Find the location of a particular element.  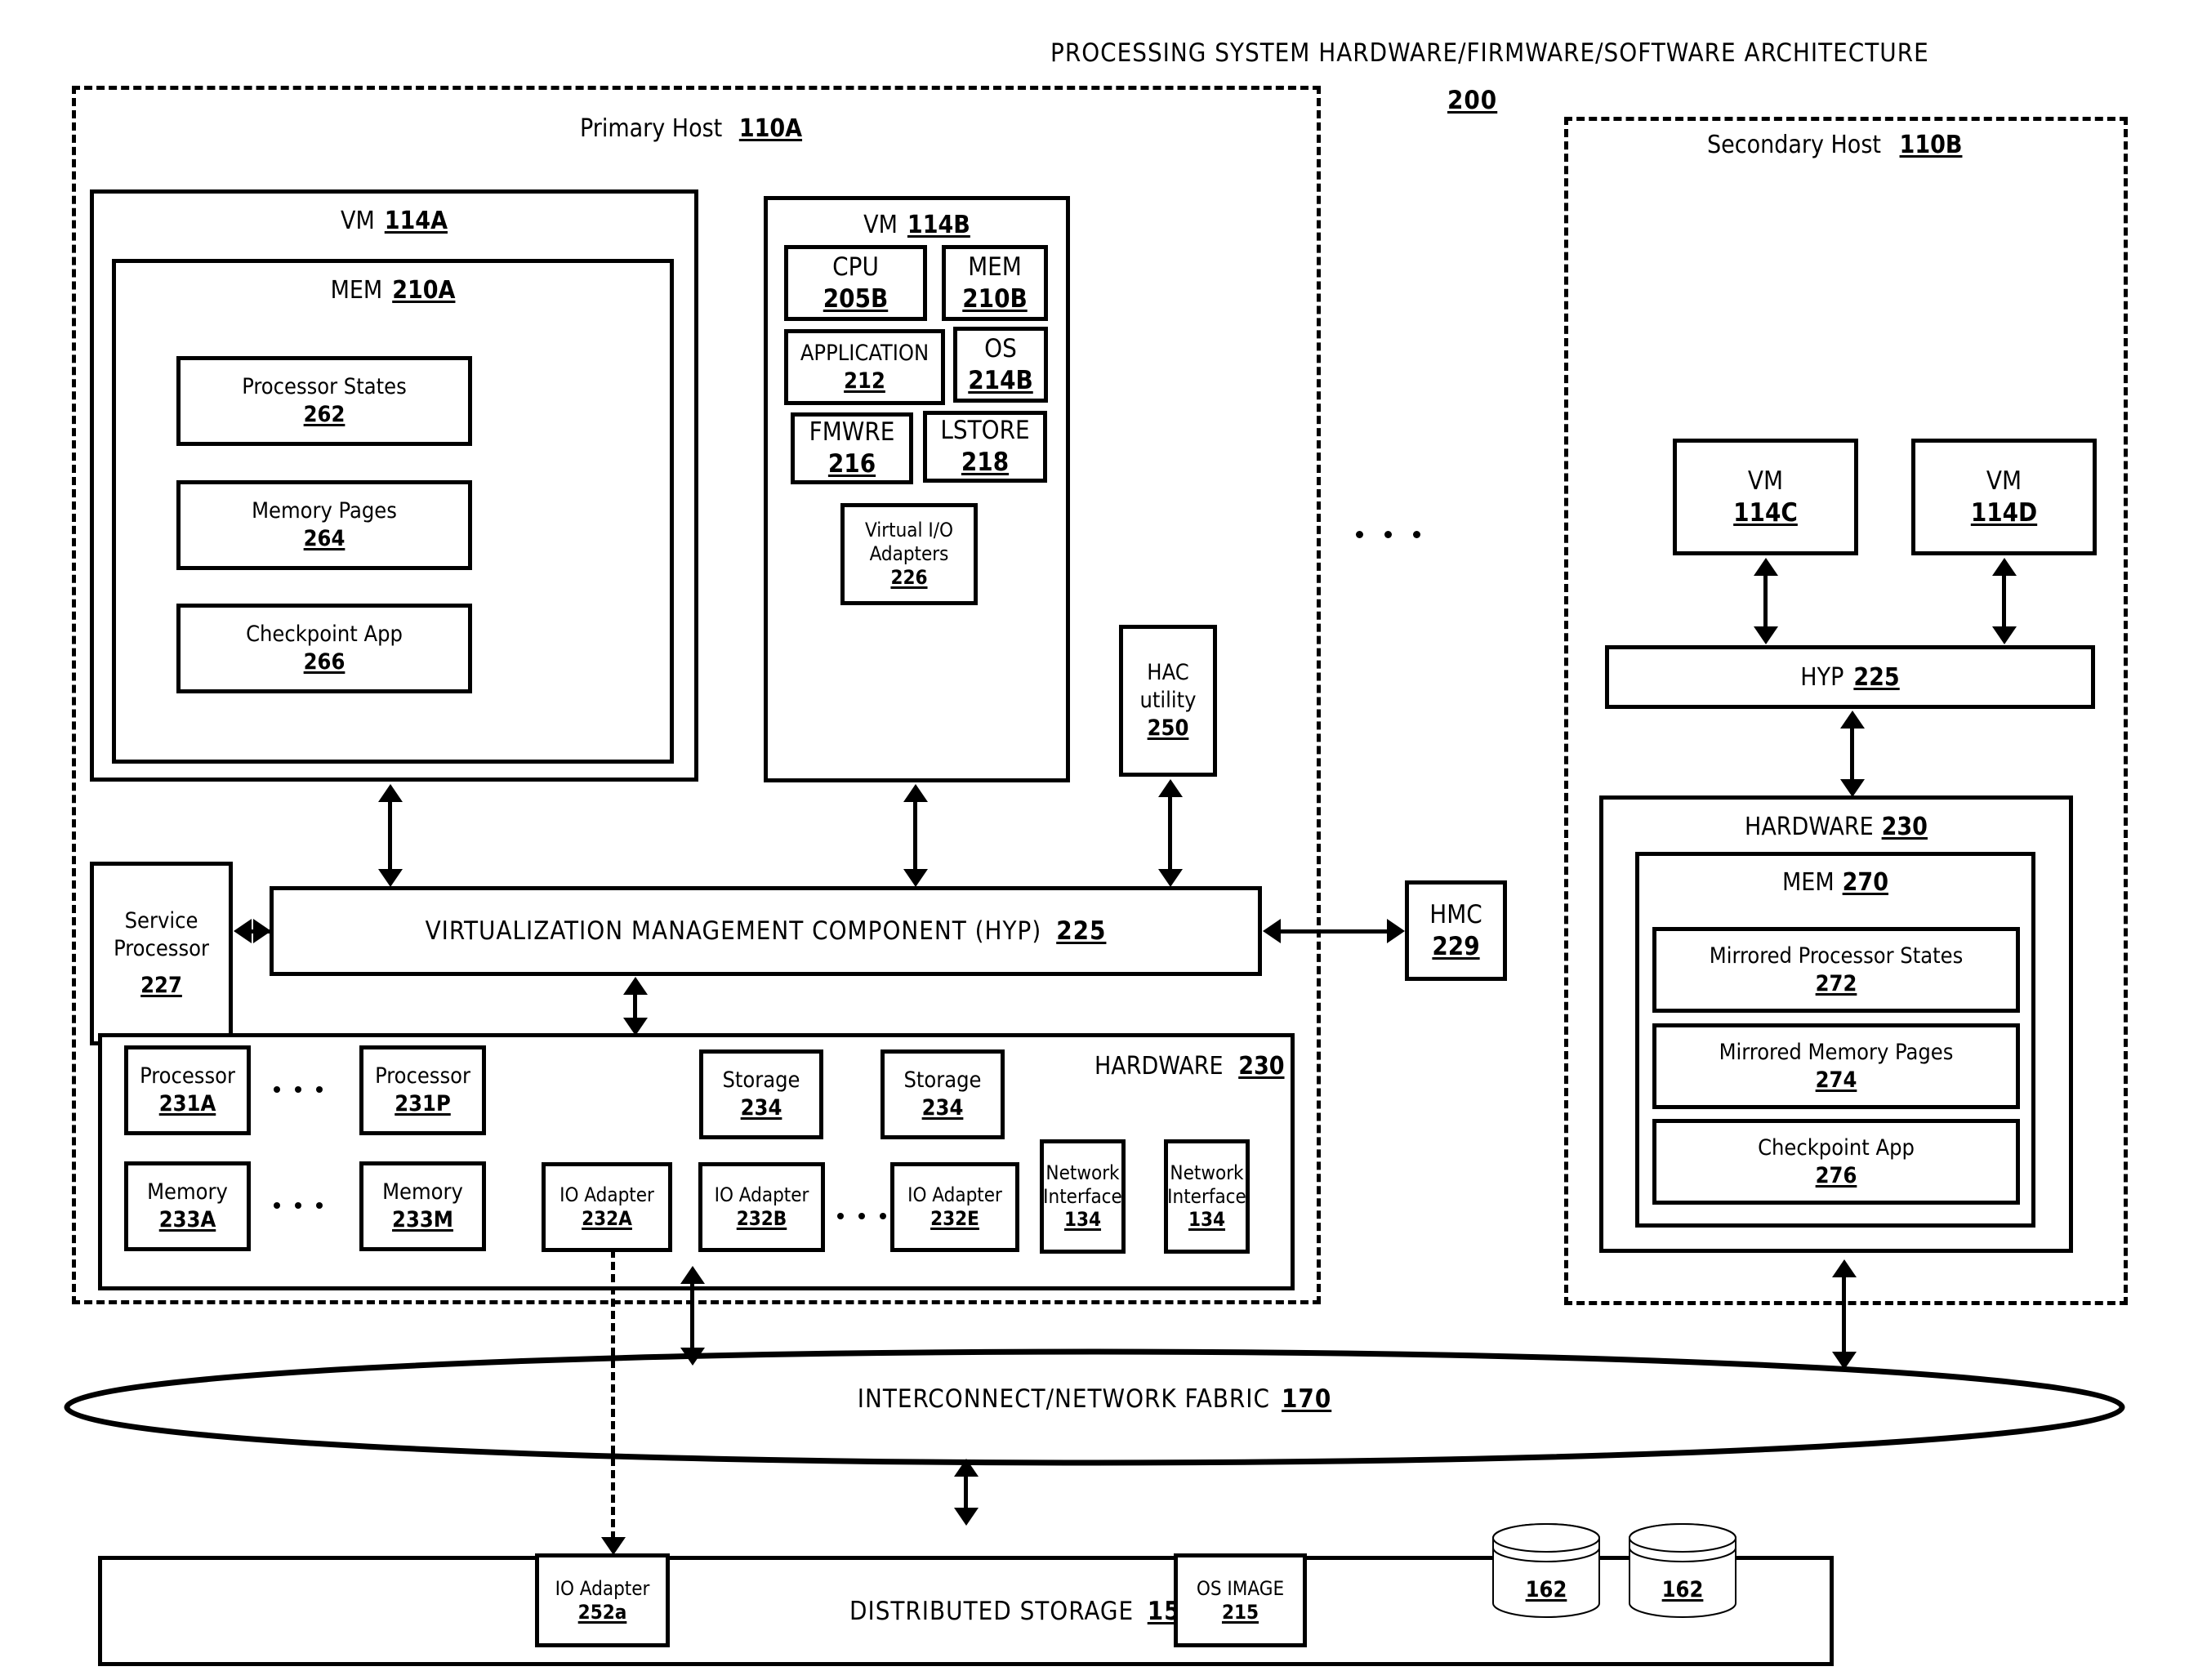

io-adapter-232b-box: IO Adapter 232B is located at coordinates (762, 1207).